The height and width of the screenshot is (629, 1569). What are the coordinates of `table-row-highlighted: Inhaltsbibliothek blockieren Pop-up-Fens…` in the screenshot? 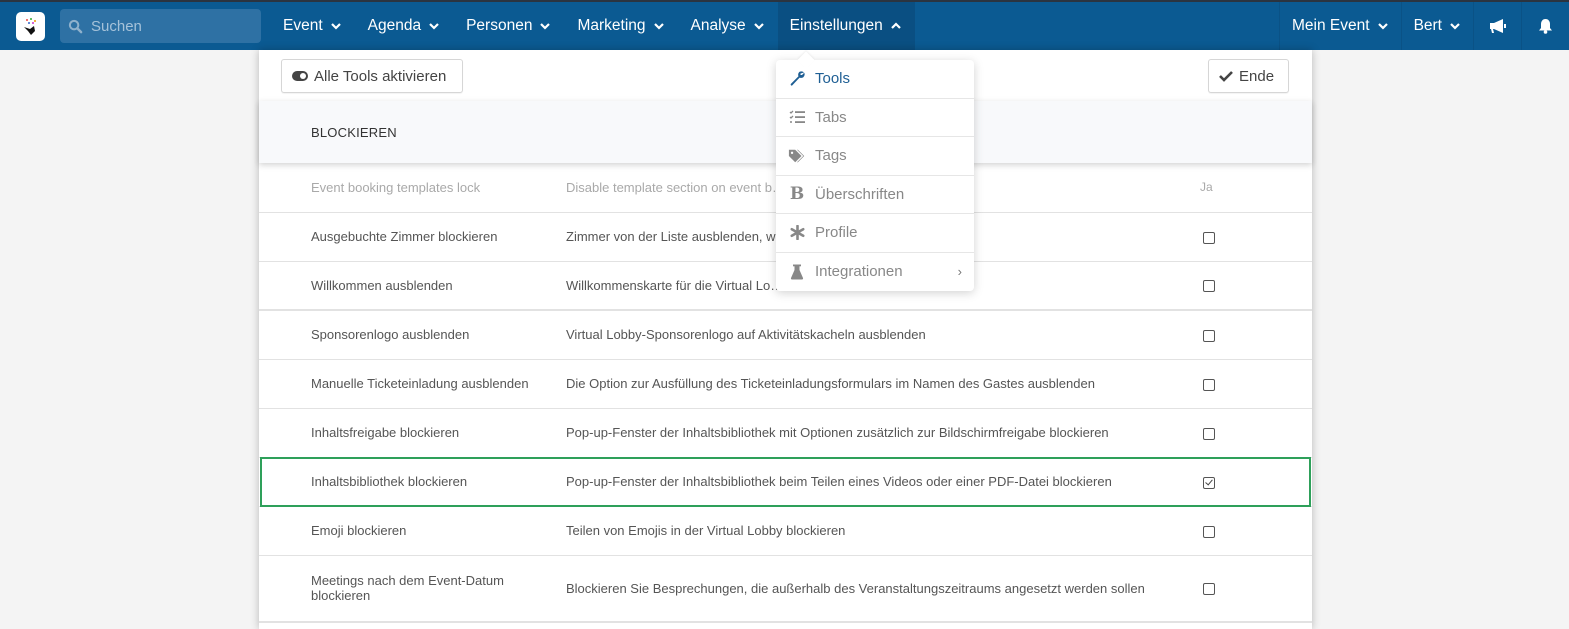 It's located at (785, 482).